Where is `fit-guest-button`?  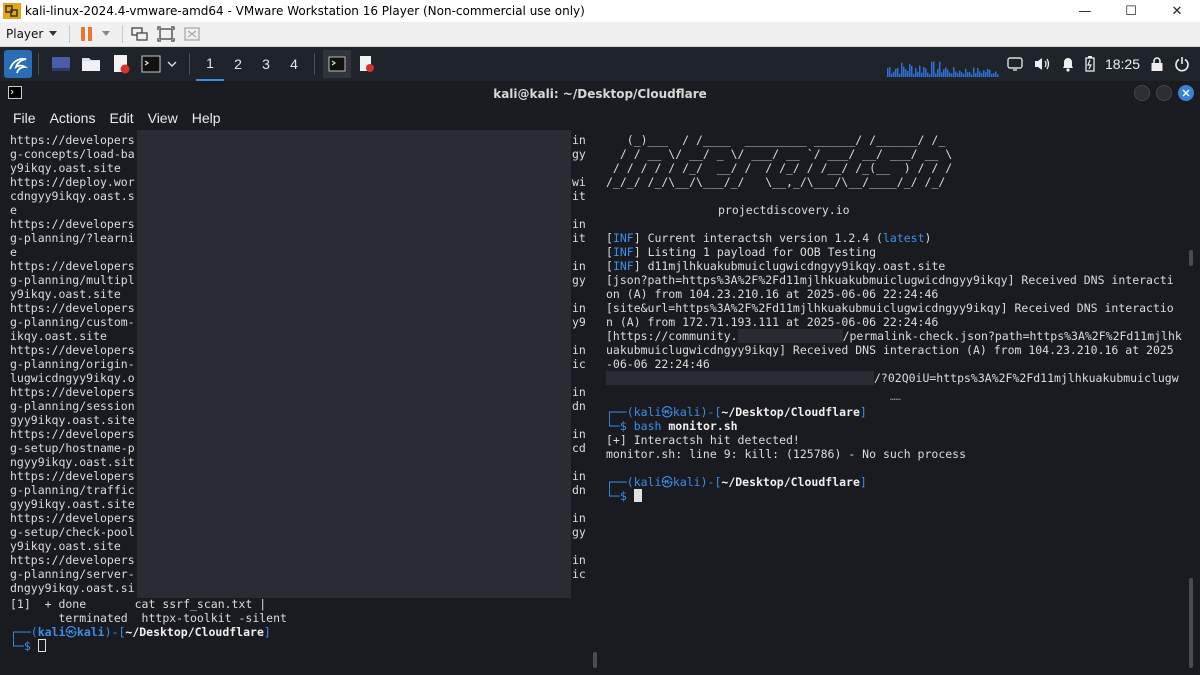
fit-guest-button is located at coordinates (166, 34).